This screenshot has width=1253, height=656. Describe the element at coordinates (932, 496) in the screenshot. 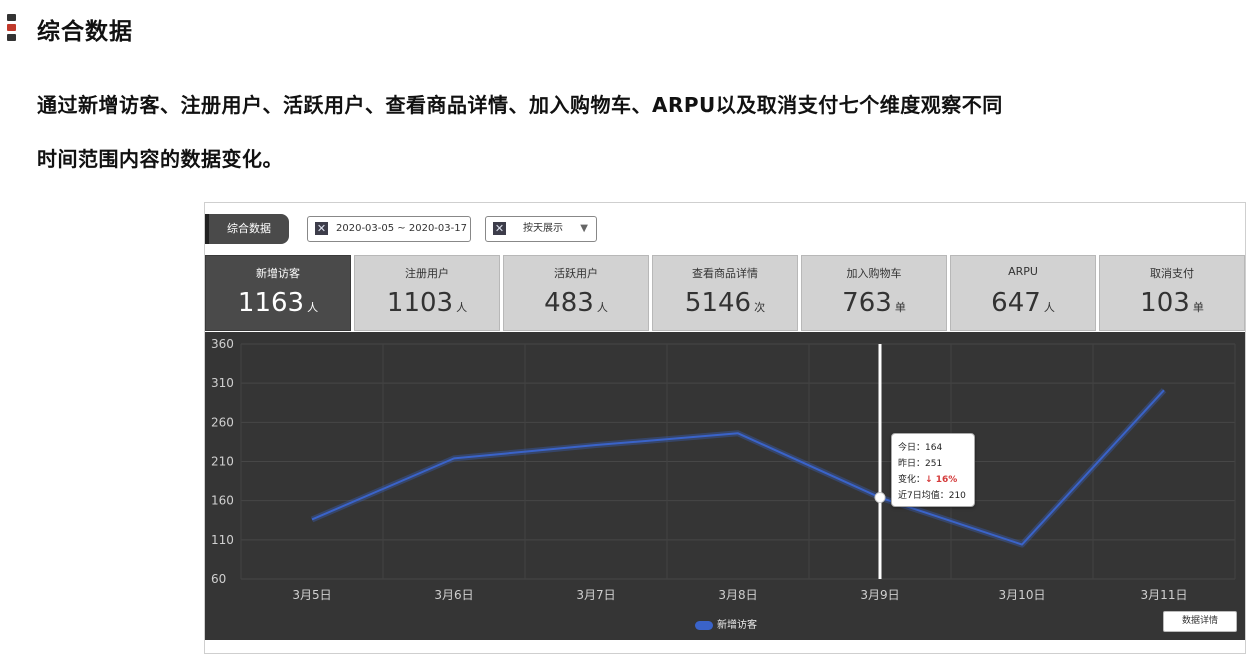

I see `tooltip-avg: 近7日均值：210` at that location.